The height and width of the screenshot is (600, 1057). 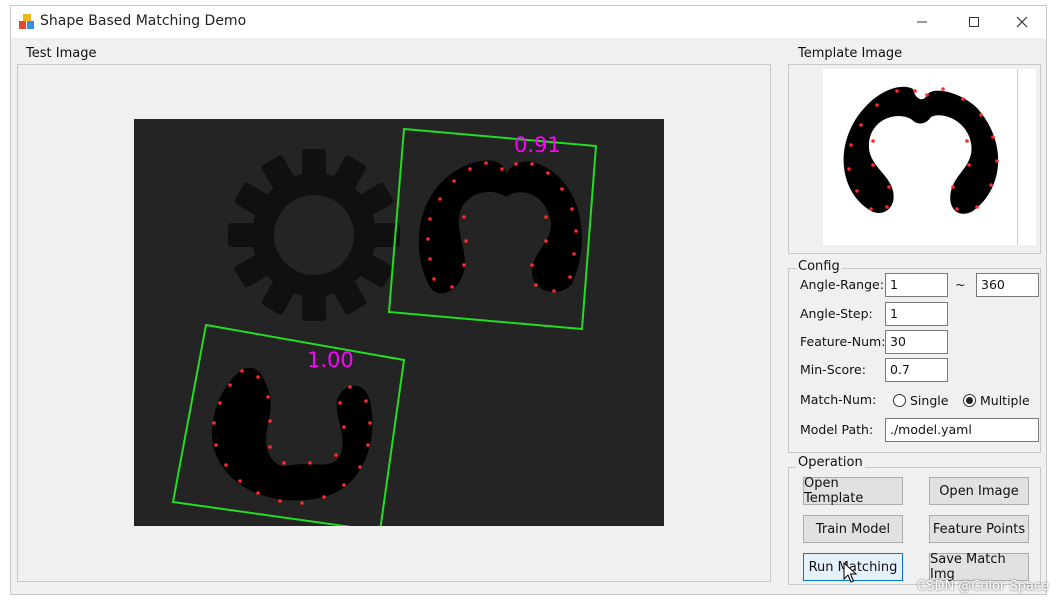 I want to click on close-icon, so click(x=1022, y=22).